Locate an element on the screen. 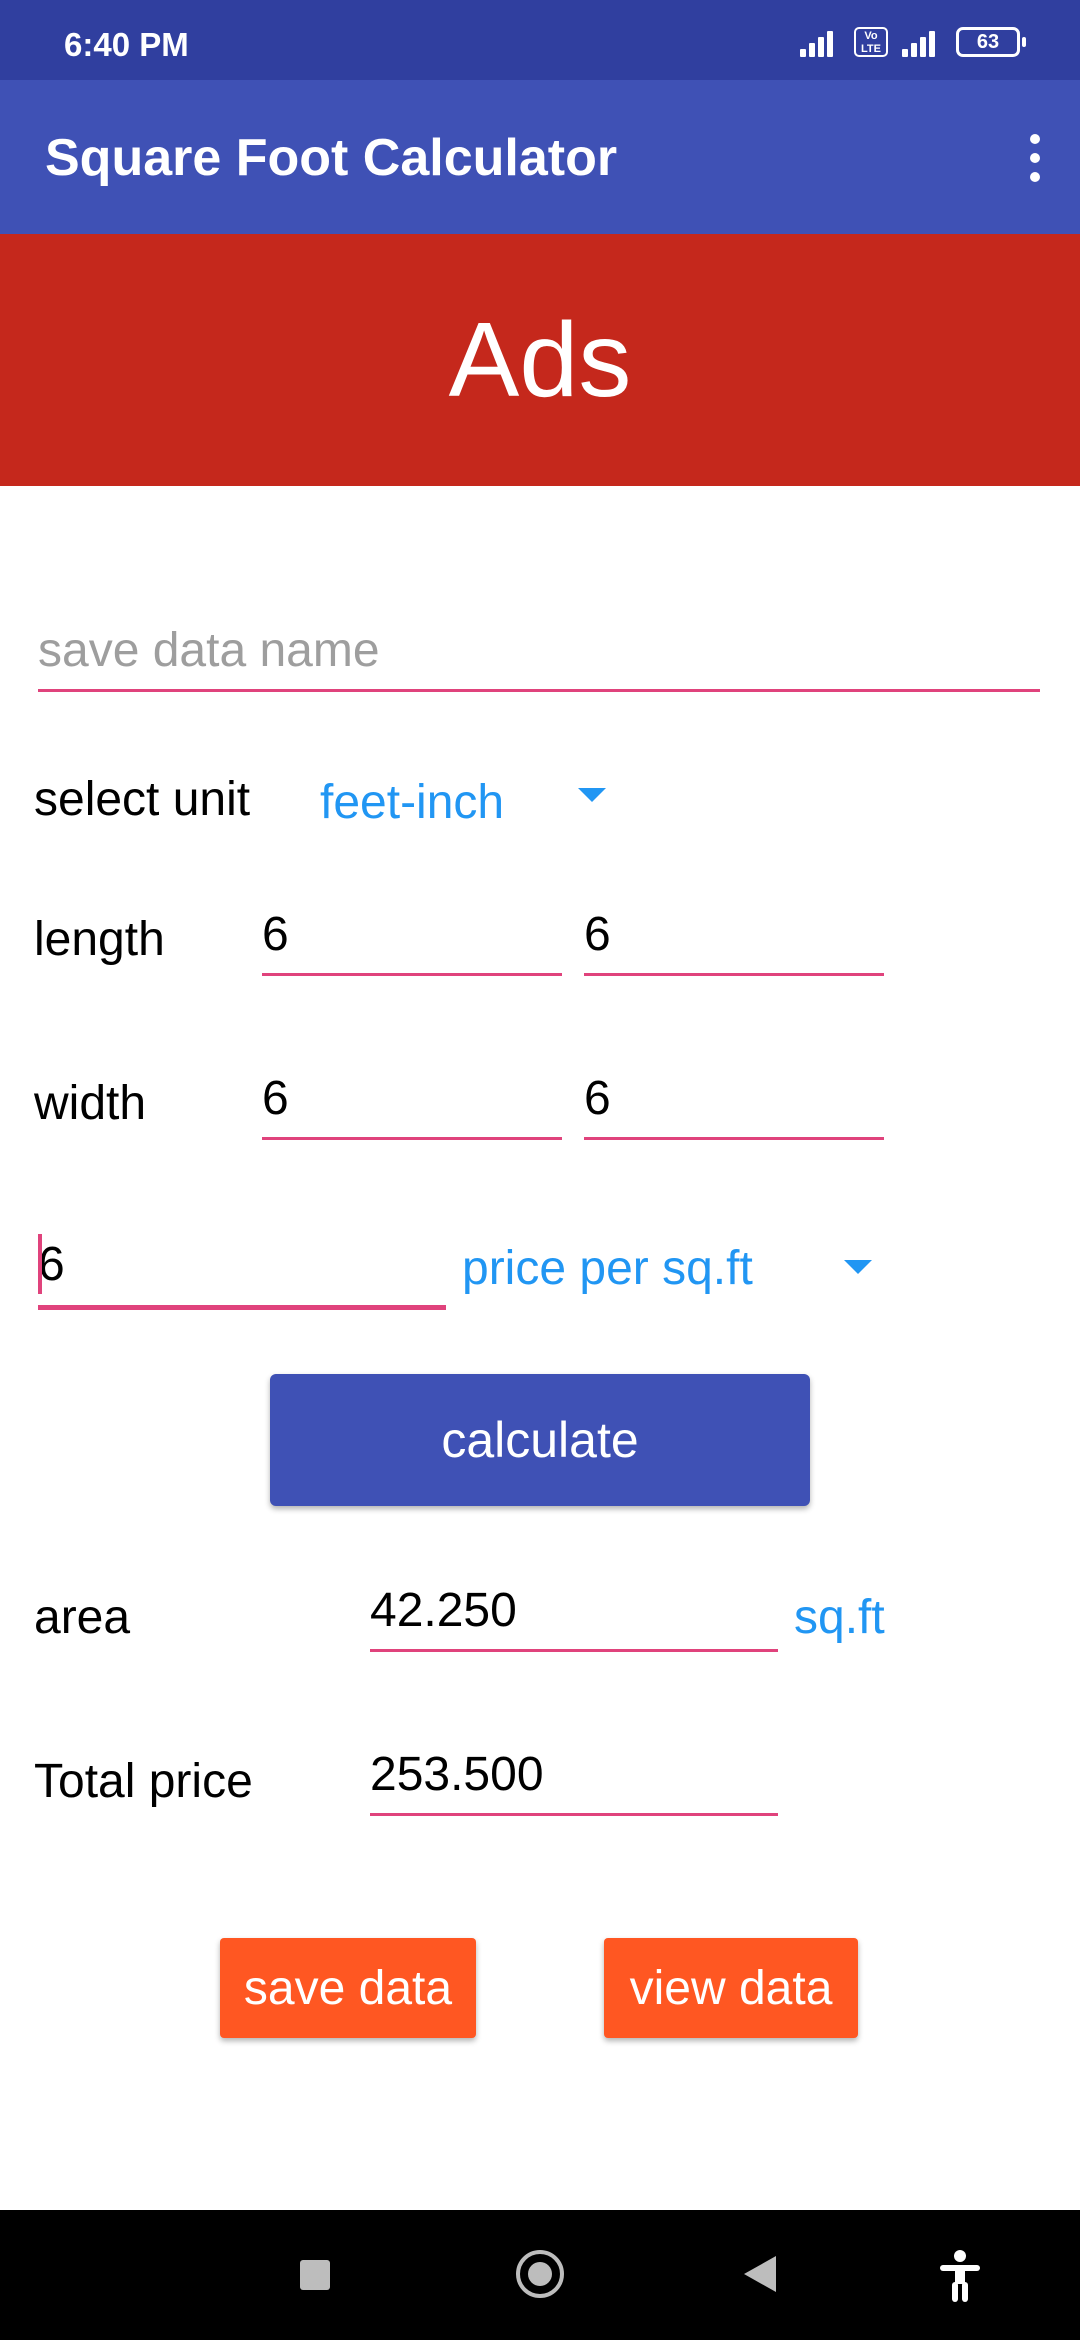 The image size is (1080, 2340). ads-text: Ads is located at coordinates (540, 359).